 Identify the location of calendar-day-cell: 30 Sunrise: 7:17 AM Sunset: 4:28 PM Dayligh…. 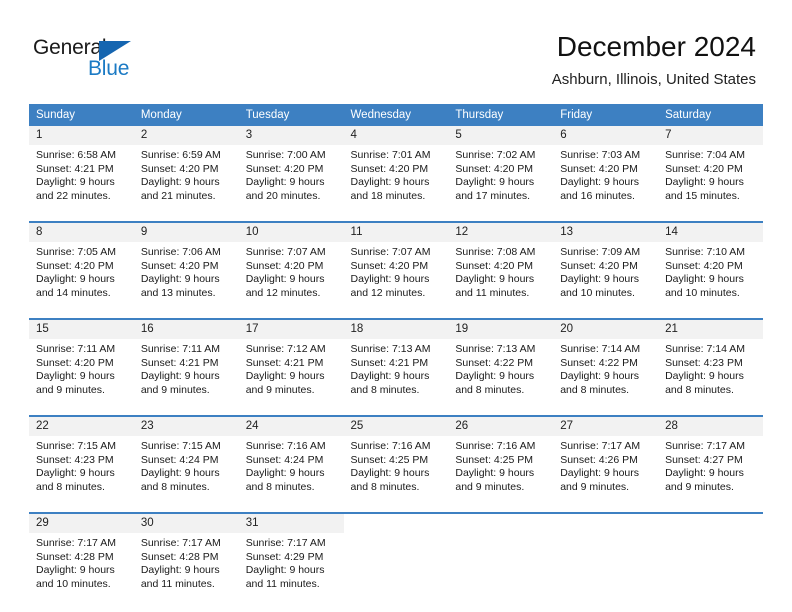
(186, 561).